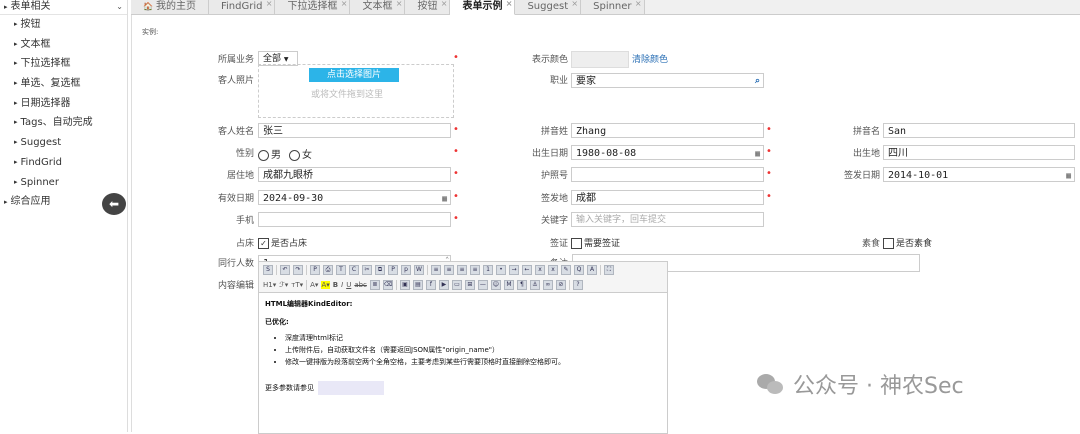  Describe the element at coordinates (387, 284) in the screenshot. I see `remove-format-icon: ⌫` at that location.